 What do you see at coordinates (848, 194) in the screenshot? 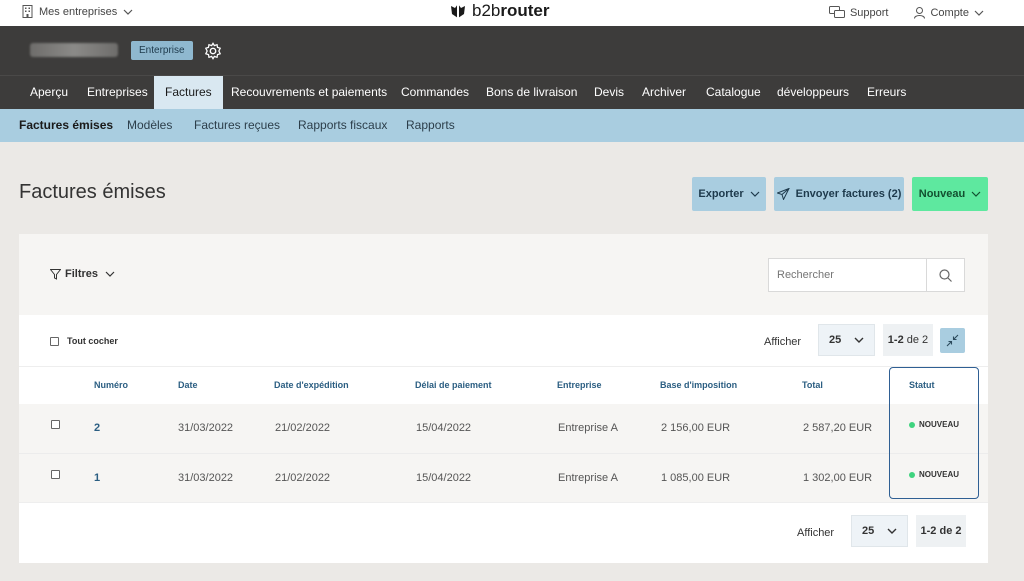
I see `send-invoices-label: Envoyer factures (2)` at bounding box center [848, 194].